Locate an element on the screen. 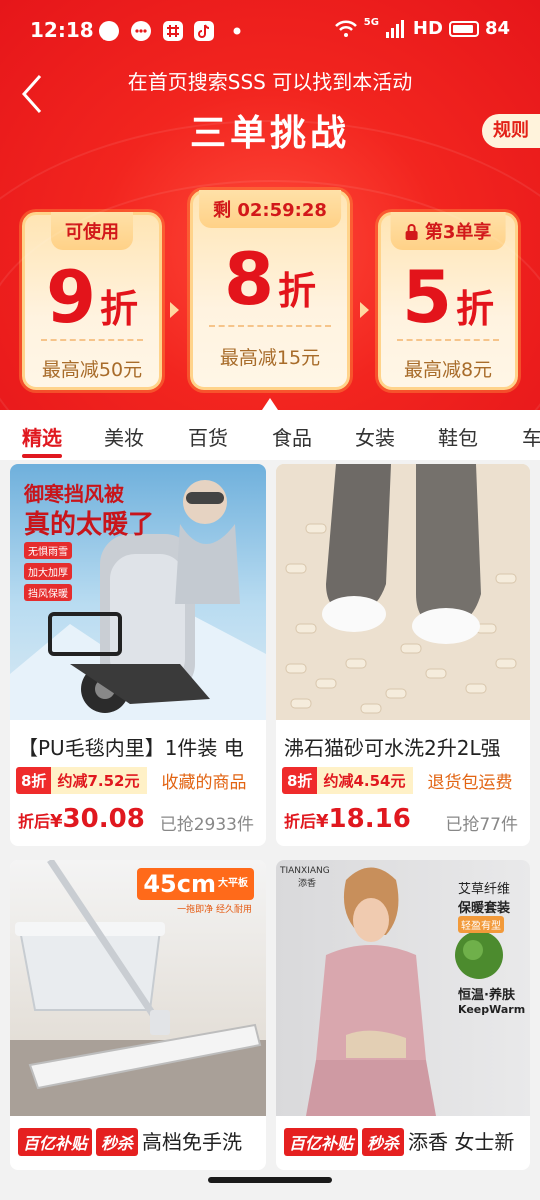 The width and height of the screenshot is (540, 1200). image-line: 轻盈有型 is located at coordinates (481, 924).